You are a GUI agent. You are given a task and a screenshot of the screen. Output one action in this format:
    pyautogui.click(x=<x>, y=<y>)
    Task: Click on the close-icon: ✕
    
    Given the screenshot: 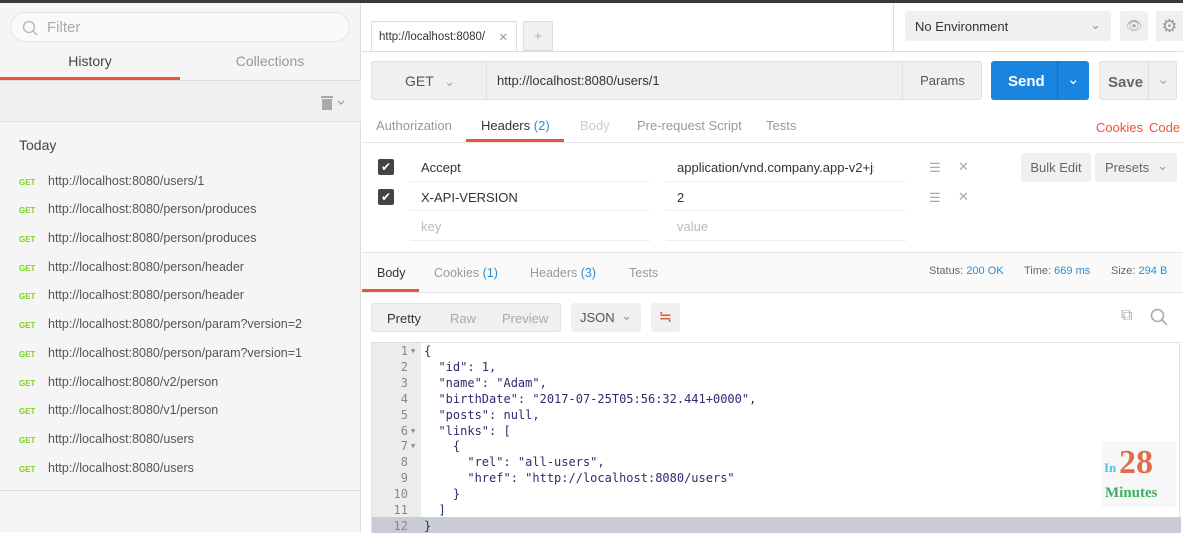 What is the action you would take?
    pyautogui.click(x=503, y=37)
    